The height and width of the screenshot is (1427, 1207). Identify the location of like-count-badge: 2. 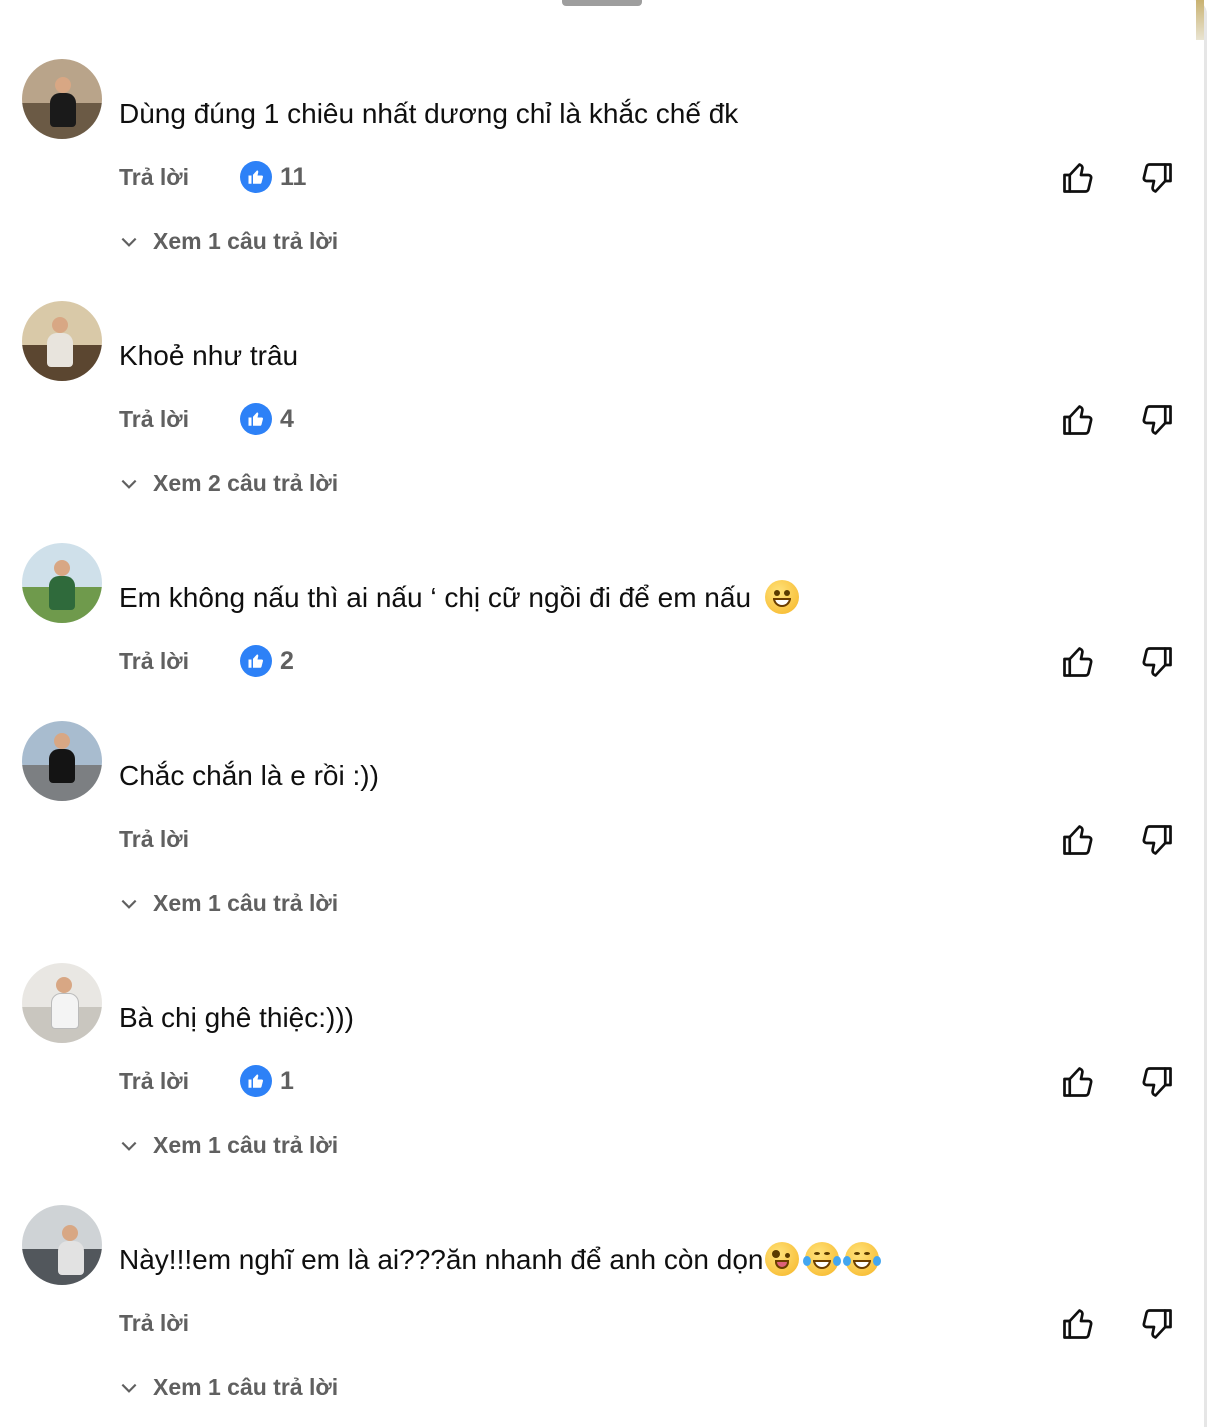
(267, 661).